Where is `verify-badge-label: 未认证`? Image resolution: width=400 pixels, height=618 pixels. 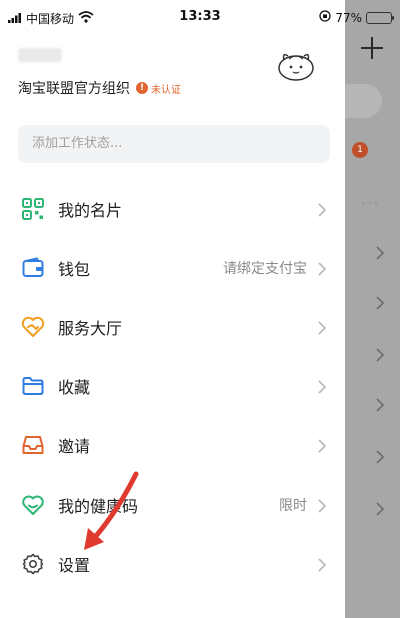 verify-badge-label: 未认证 is located at coordinates (166, 90).